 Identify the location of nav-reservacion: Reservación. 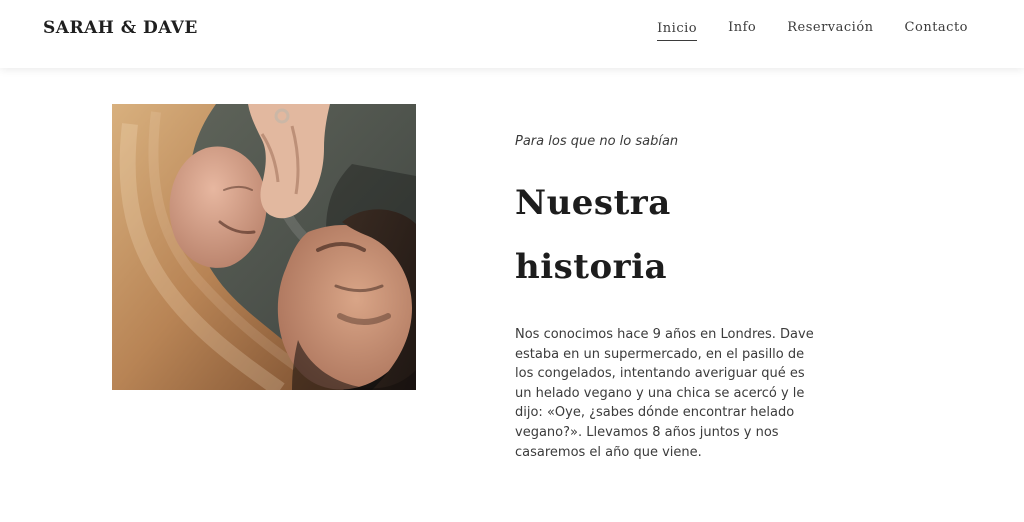
(830, 30).